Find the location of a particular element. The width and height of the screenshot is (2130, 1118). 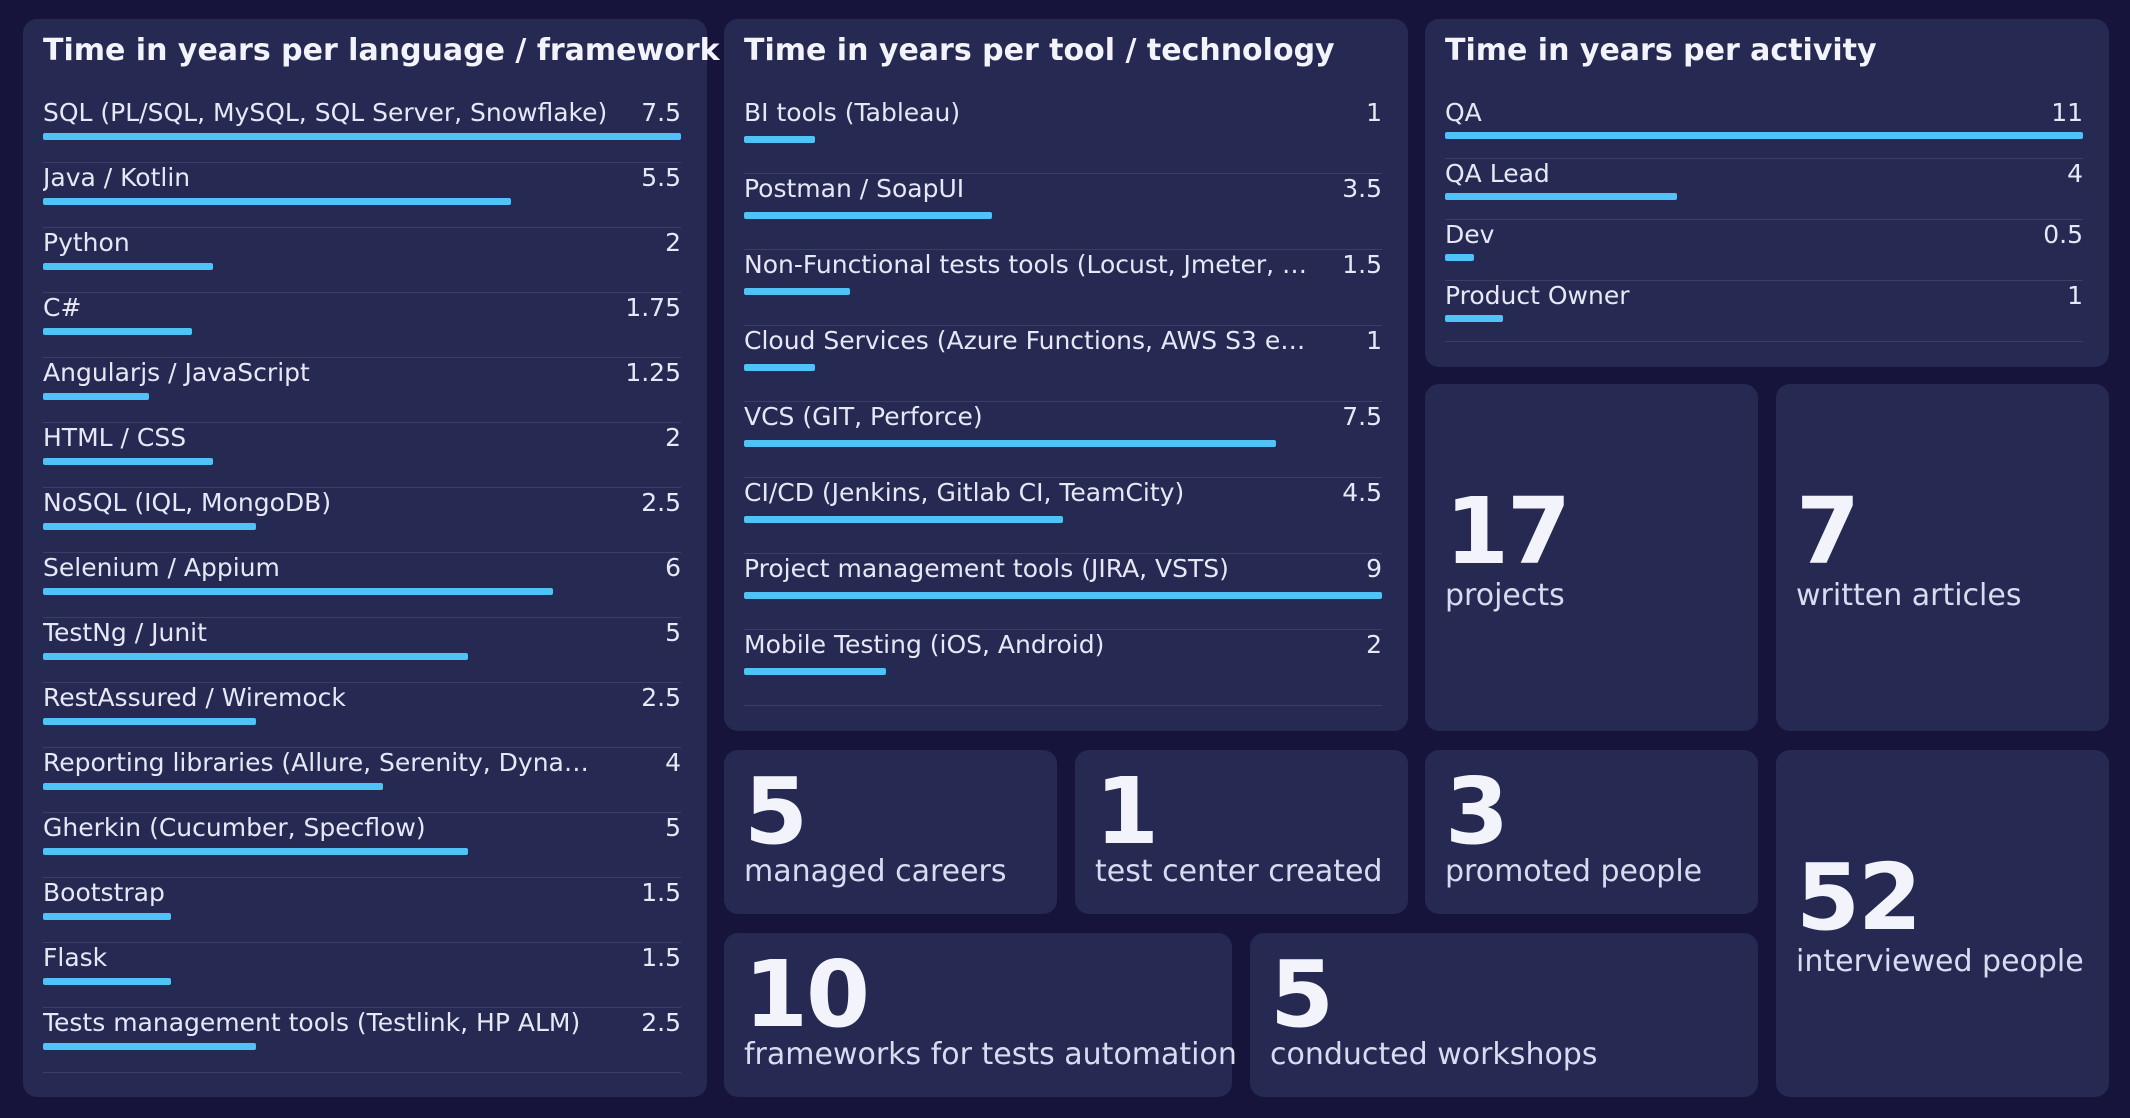

stat-interviewed-number: 52 is located at coordinates (1859, 897).